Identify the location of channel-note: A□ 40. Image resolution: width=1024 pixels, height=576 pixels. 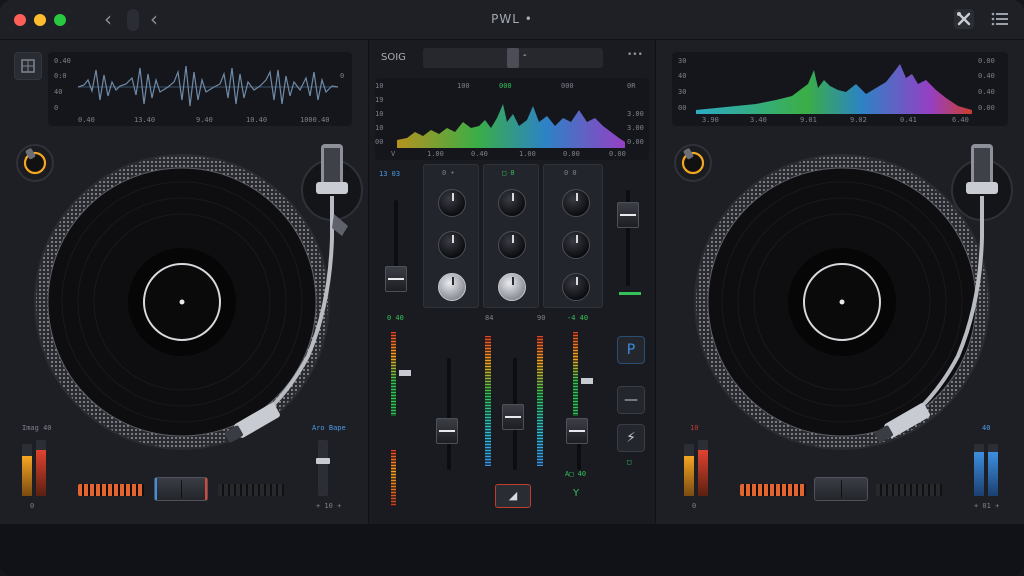
(576, 474).